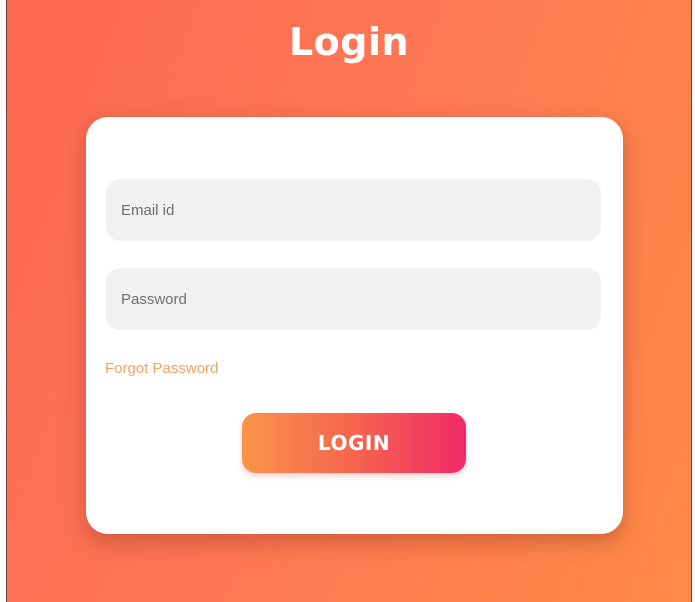 This screenshot has width=695, height=602. Describe the element at coordinates (349, 42) in the screenshot. I see `page-title: Login` at that location.